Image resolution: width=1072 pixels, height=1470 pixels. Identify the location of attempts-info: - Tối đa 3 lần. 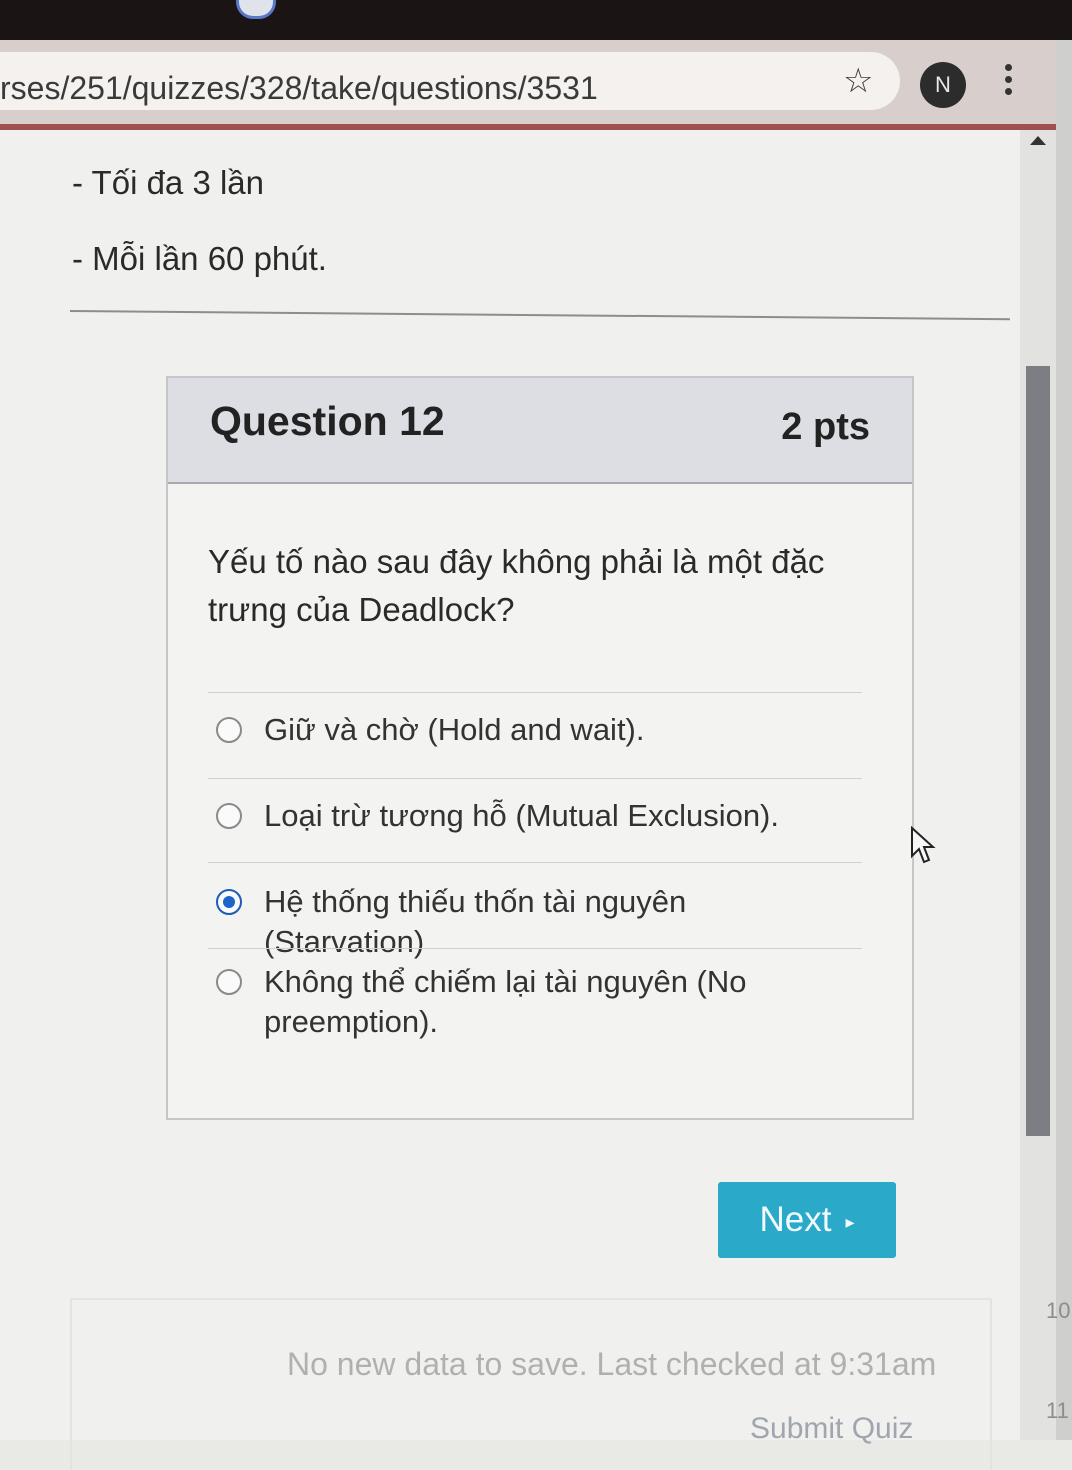
(168, 182).